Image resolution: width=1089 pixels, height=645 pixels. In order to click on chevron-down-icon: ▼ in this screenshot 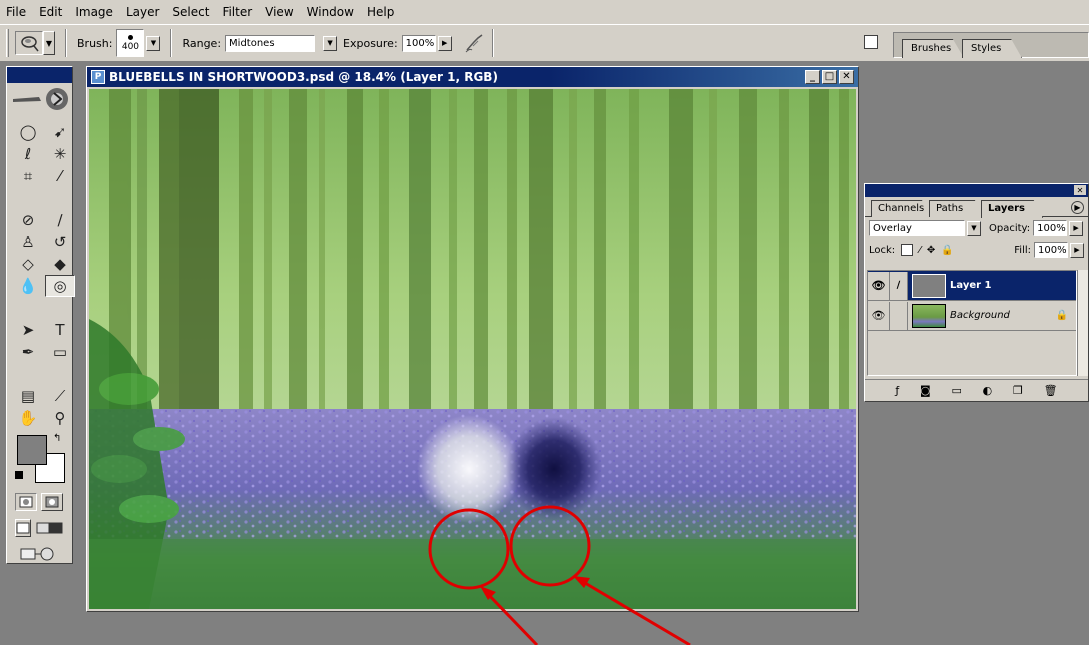, I will do `click(49, 43)`.